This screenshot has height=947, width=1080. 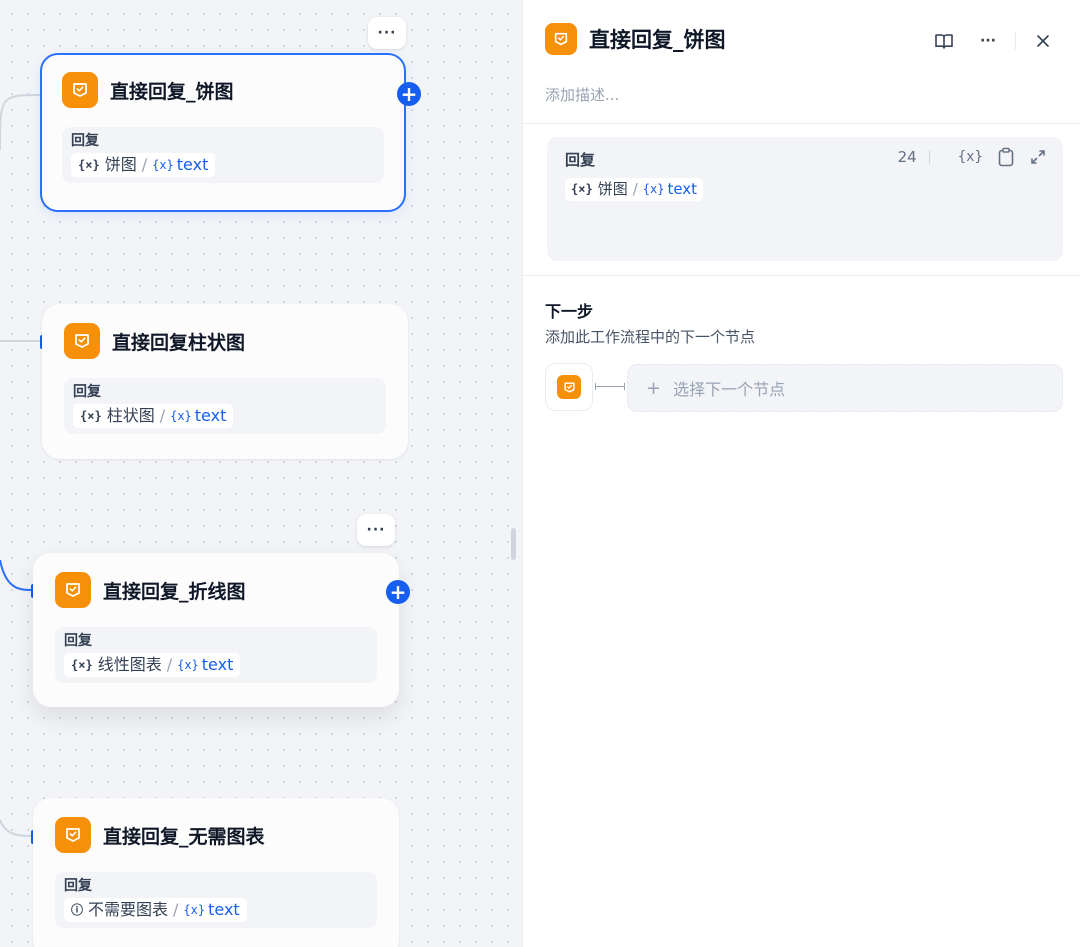 I want to click on variable-icon: {x}, so click(x=970, y=157).